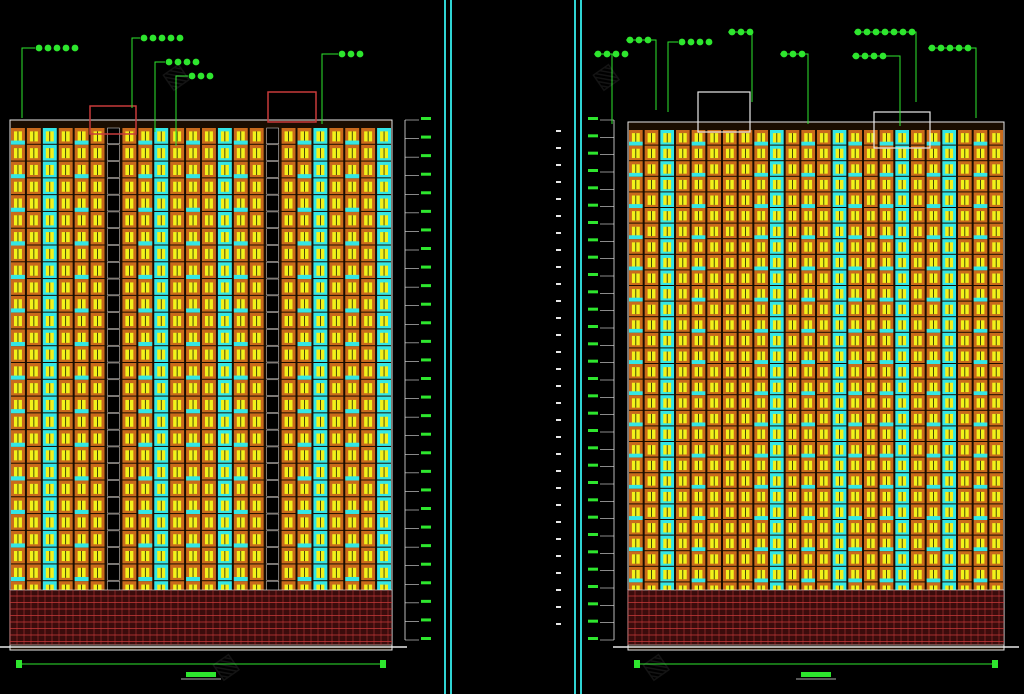 The height and width of the screenshot is (694, 1024). Describe the element at coordinates (451, 347) in the screenshot. I see `sheet-border-left-inner` at that location.